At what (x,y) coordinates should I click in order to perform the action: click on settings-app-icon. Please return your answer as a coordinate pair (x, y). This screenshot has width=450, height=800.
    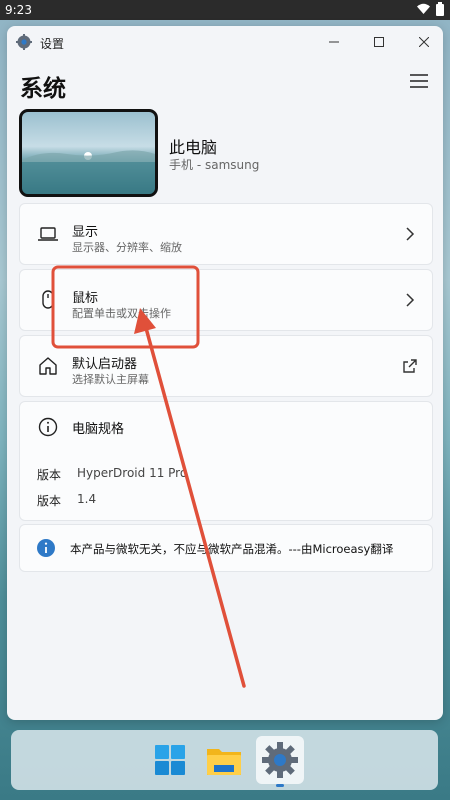
    Looking at the image, I should click on (280, 760).